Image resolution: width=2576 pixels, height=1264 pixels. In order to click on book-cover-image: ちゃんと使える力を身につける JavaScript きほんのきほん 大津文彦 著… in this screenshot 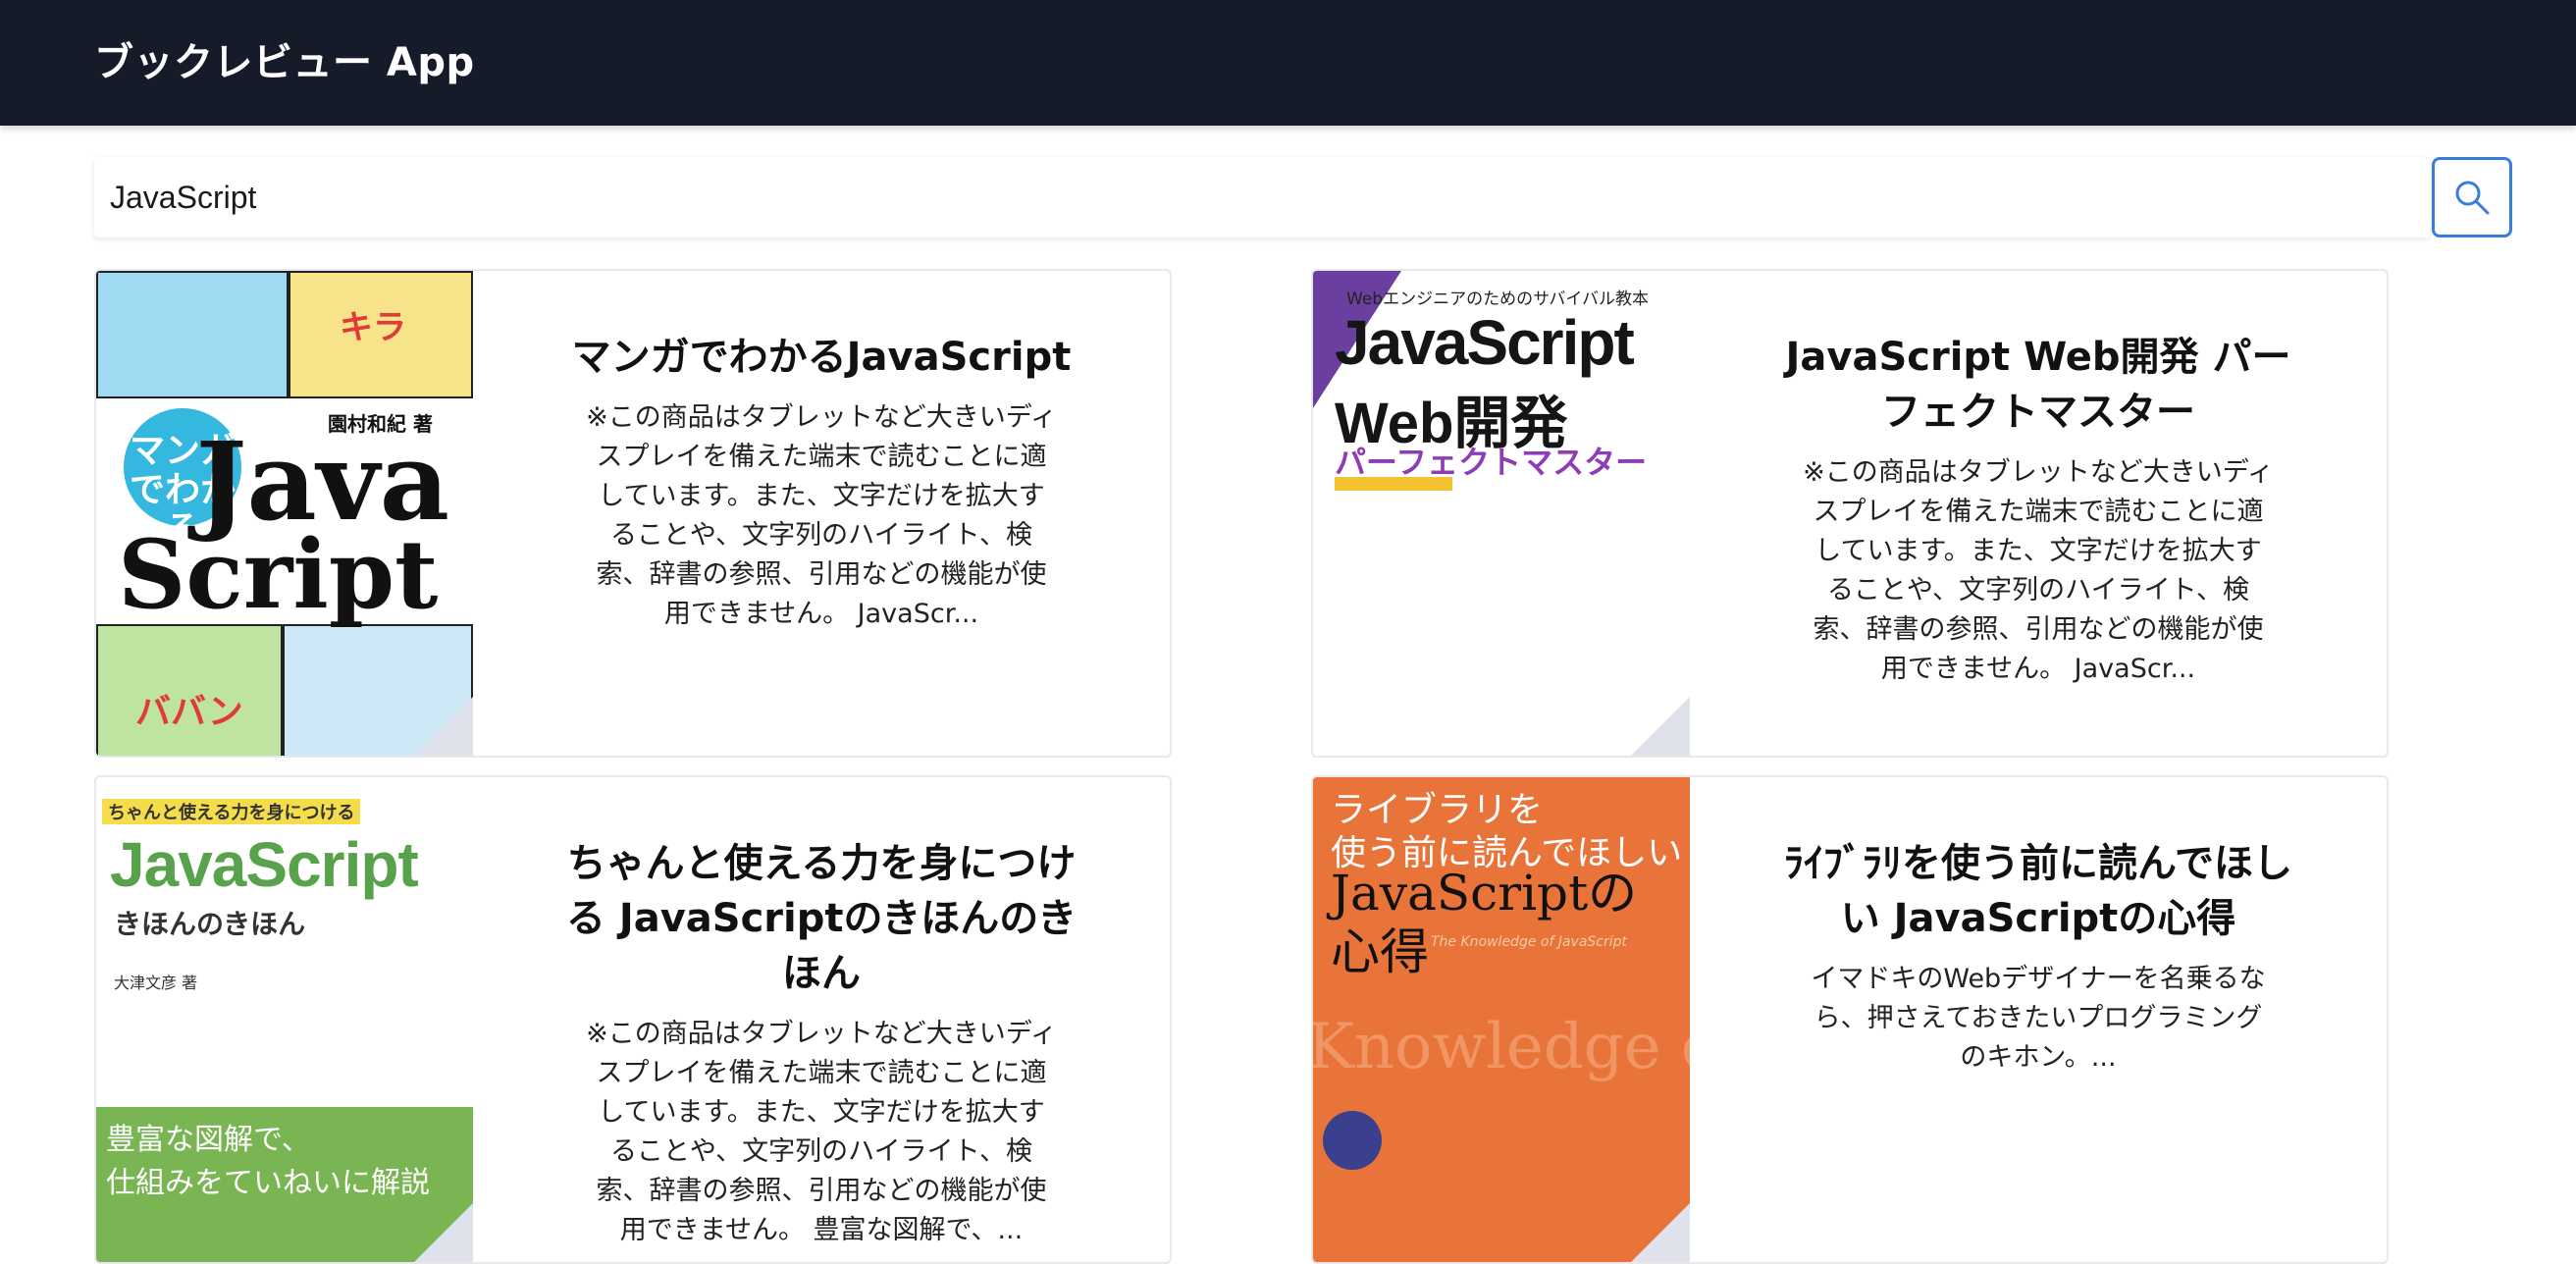, I will do `click(284, 1019)`.